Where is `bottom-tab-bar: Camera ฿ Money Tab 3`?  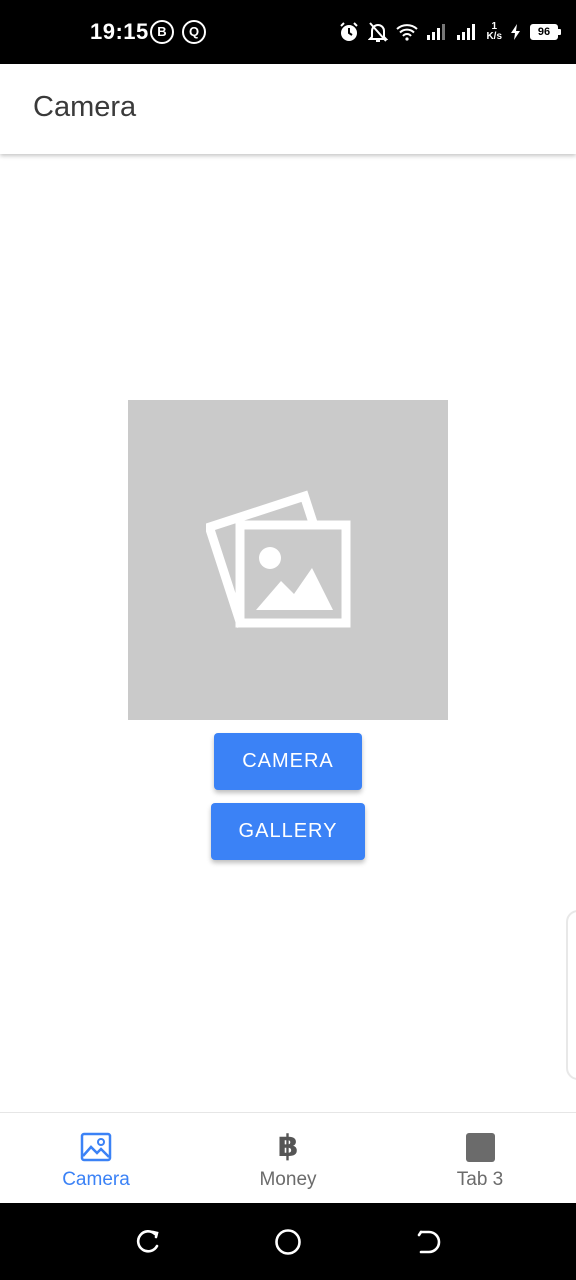
bottom-tab-bar: Camera ฿ Money Tab 3 is located at coordinates (288, 1157).